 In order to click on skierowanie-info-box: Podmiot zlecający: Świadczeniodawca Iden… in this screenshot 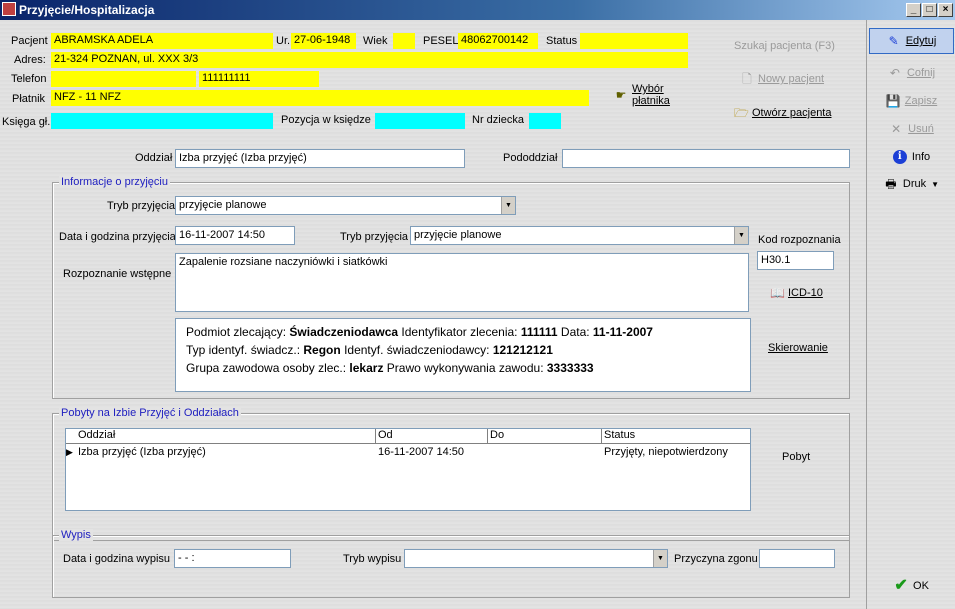, I will do `click(463, 355)`.